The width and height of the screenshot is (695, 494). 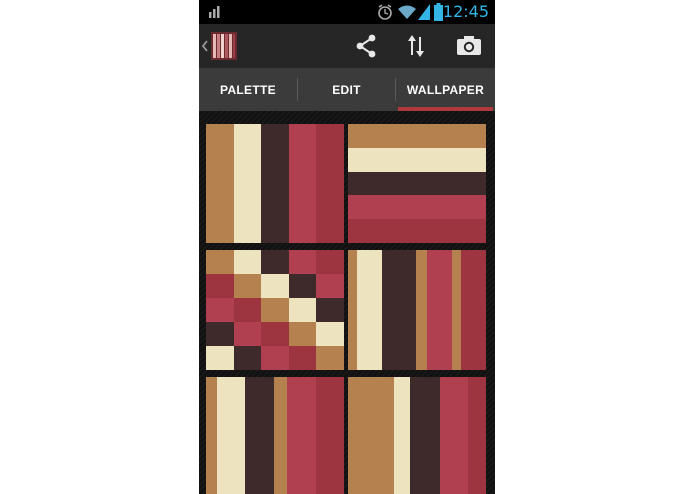 I want to click on clock-time: 12:45, so click(x=465, y=11).